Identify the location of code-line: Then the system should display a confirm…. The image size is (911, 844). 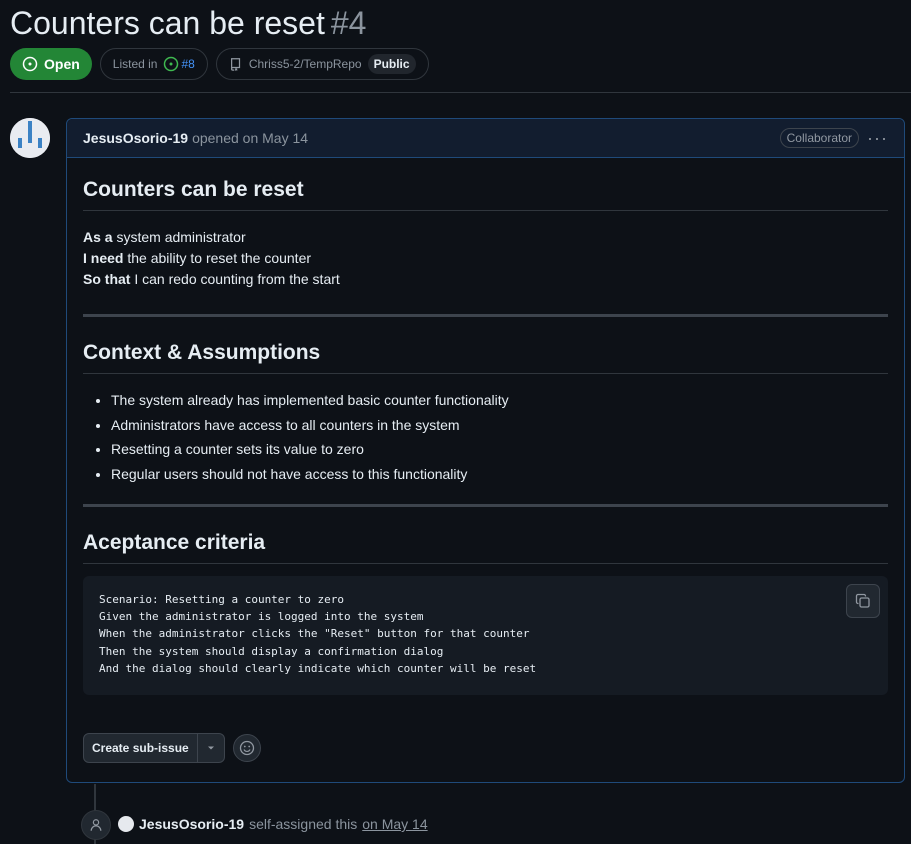
(271, 651).